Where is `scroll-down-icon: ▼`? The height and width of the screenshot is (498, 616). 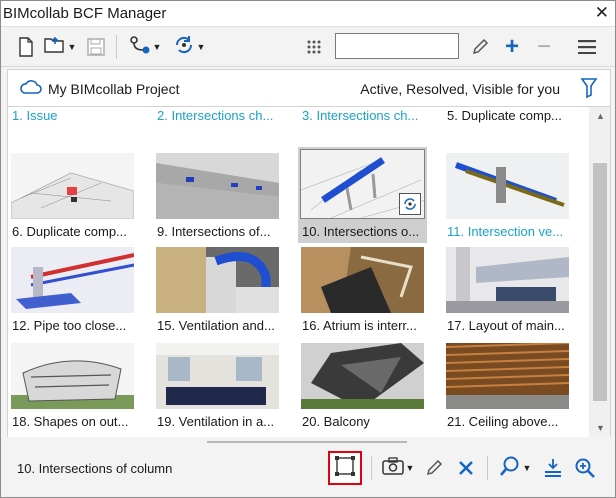
scroll-down-icon: ▼ is located at coordinates (600, 428).